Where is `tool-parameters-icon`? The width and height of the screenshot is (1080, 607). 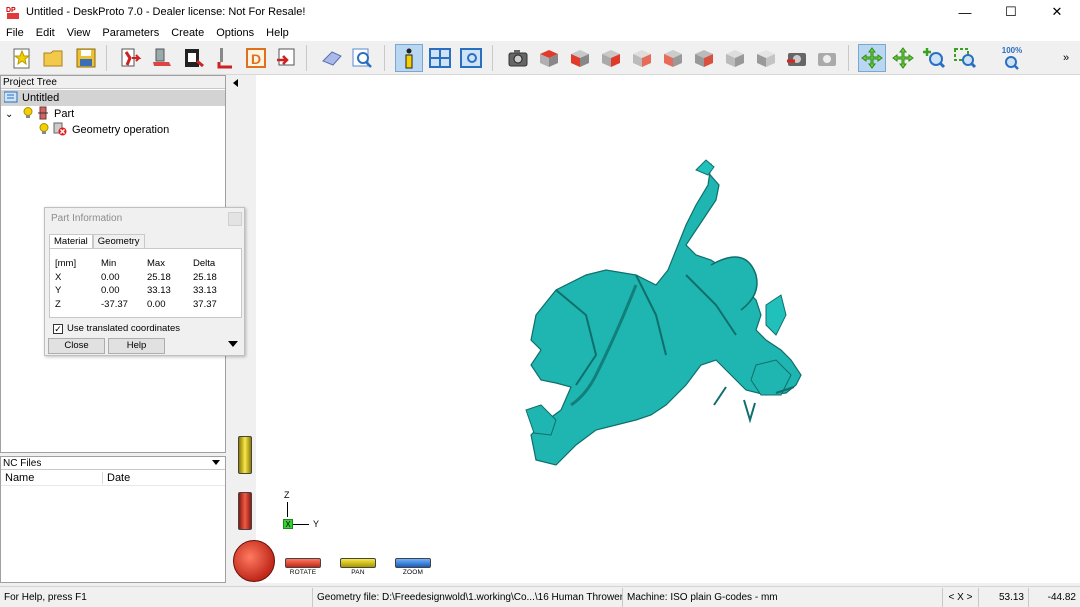
tool-parameters-icon is located at coordinates (226, 58).